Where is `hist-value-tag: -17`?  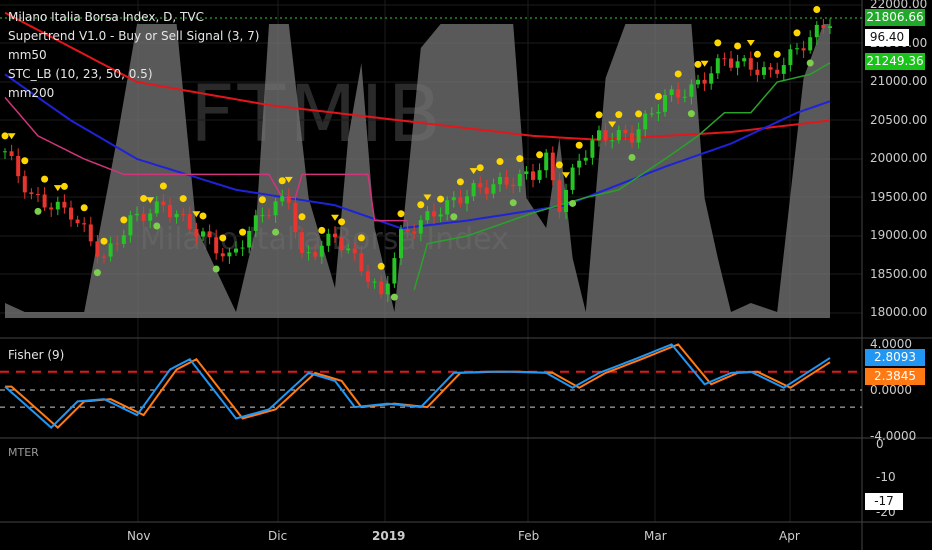
hist-value-tag: -17 is located at coordinates (884, 501).